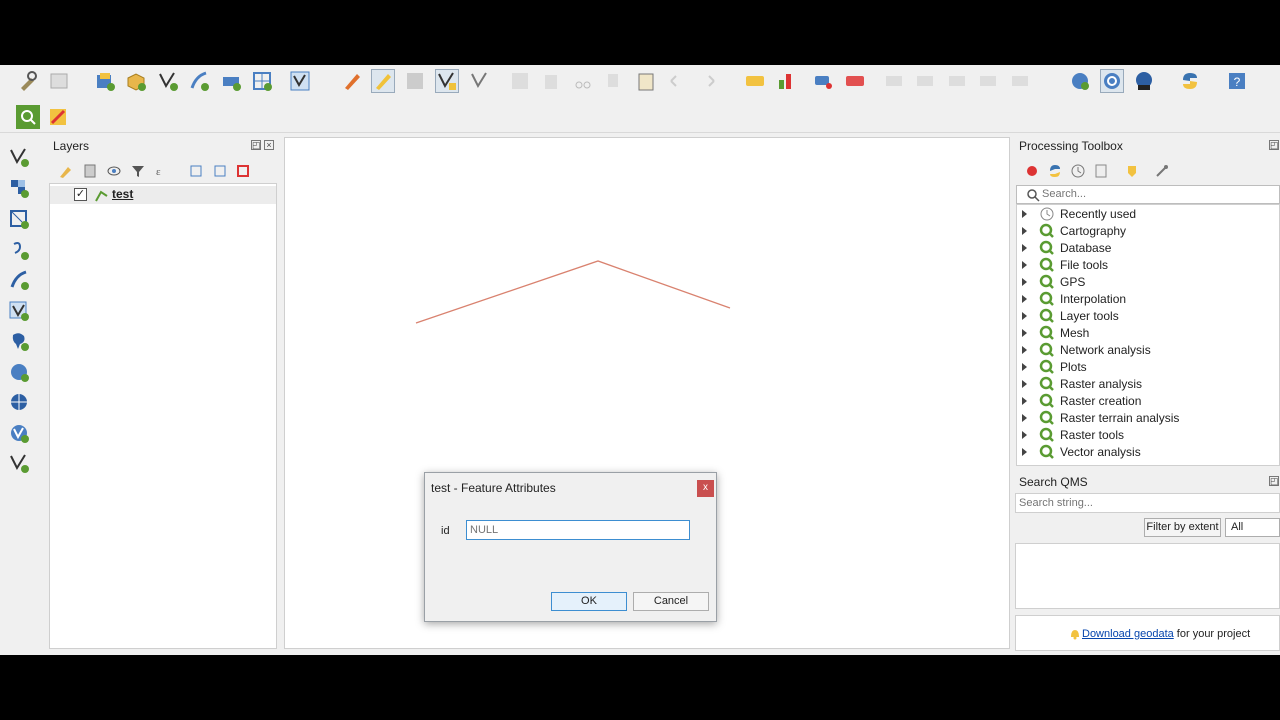 This screenshot has height=720, width=1280. What do you see at coordinates (1190, 81) in the screenshot?
I see `python-console-icon` at bounding box center [1190, 81].